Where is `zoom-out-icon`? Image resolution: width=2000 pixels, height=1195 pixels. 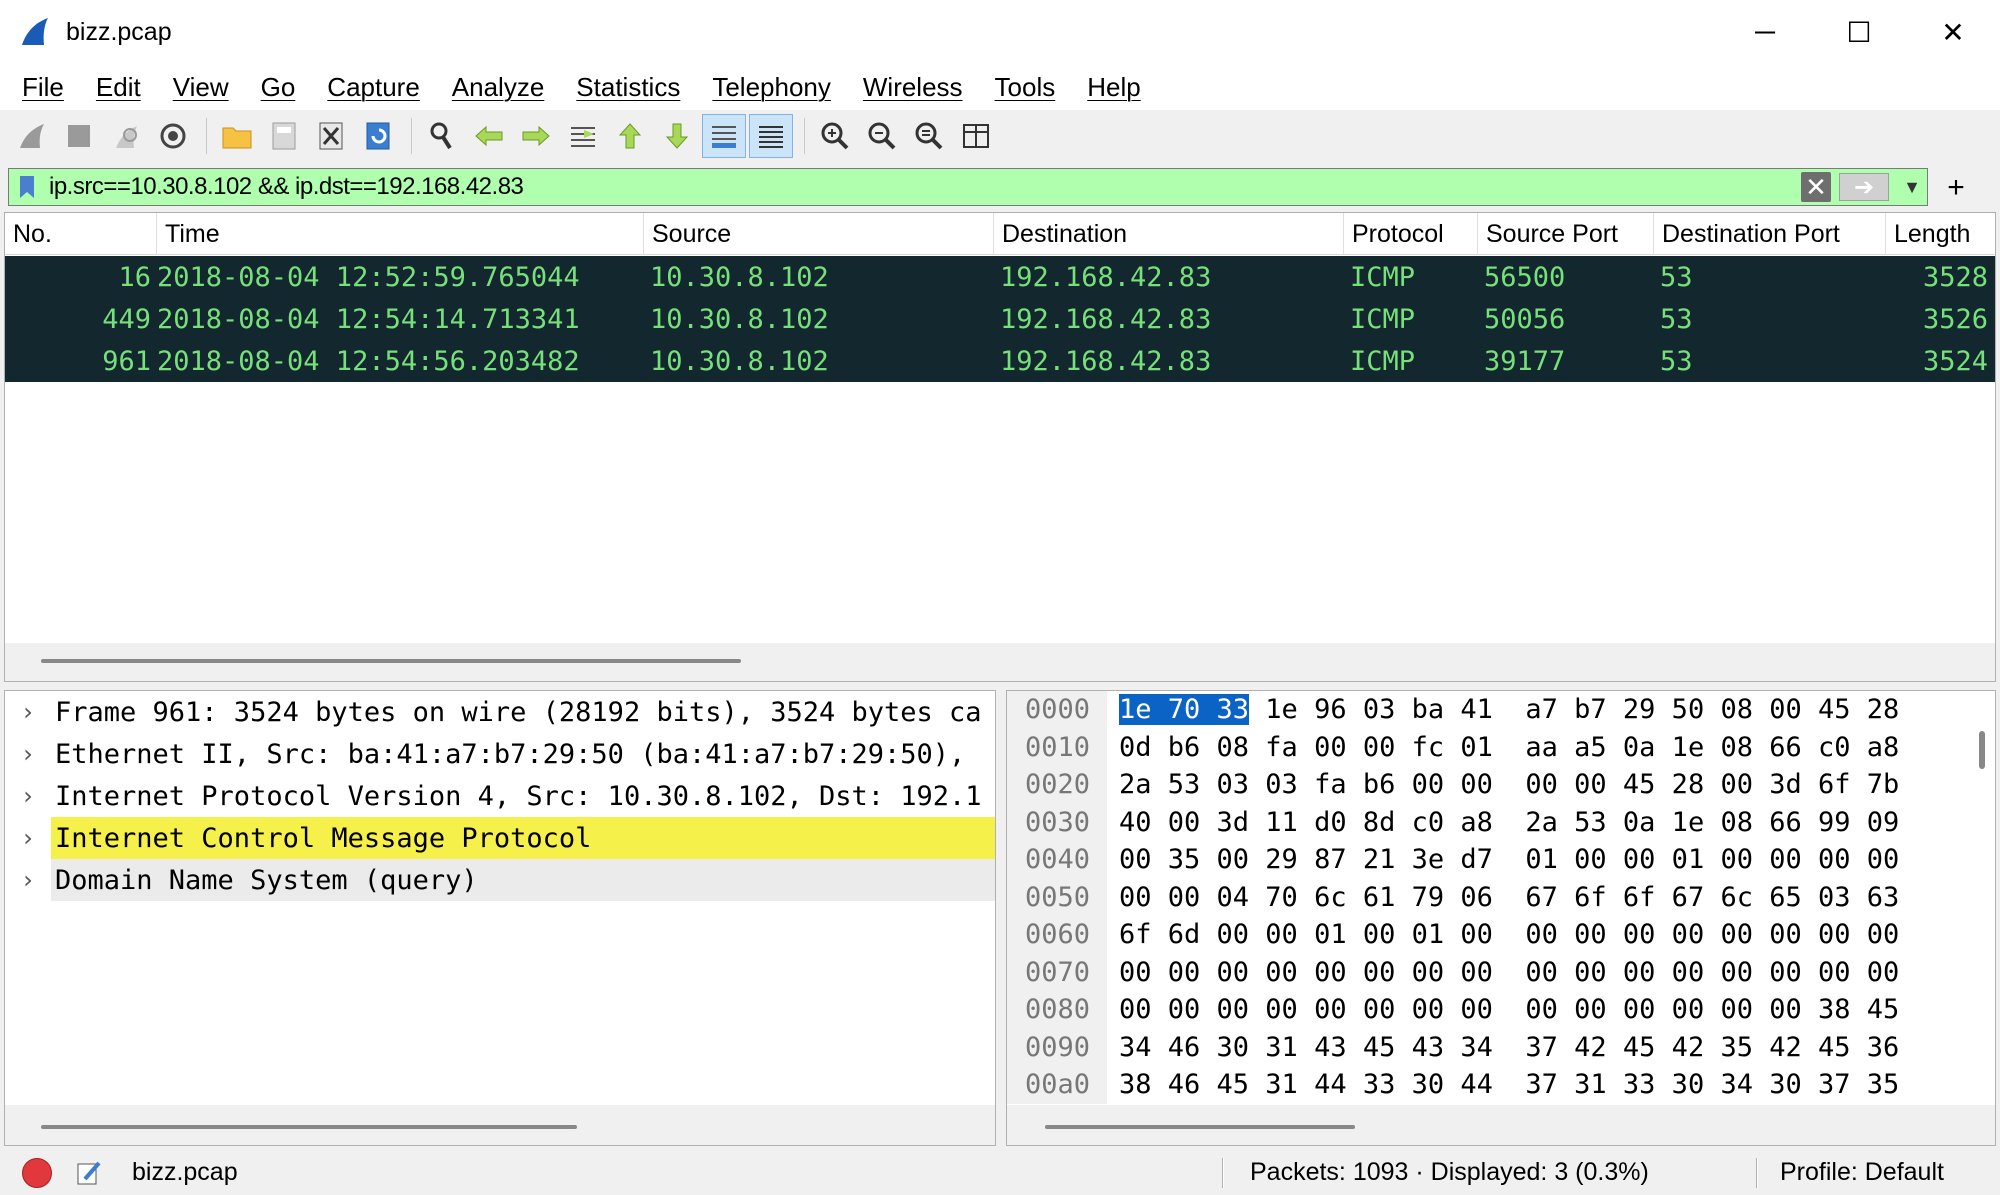 zoom-out-icon is located at coordinates (882, 136).